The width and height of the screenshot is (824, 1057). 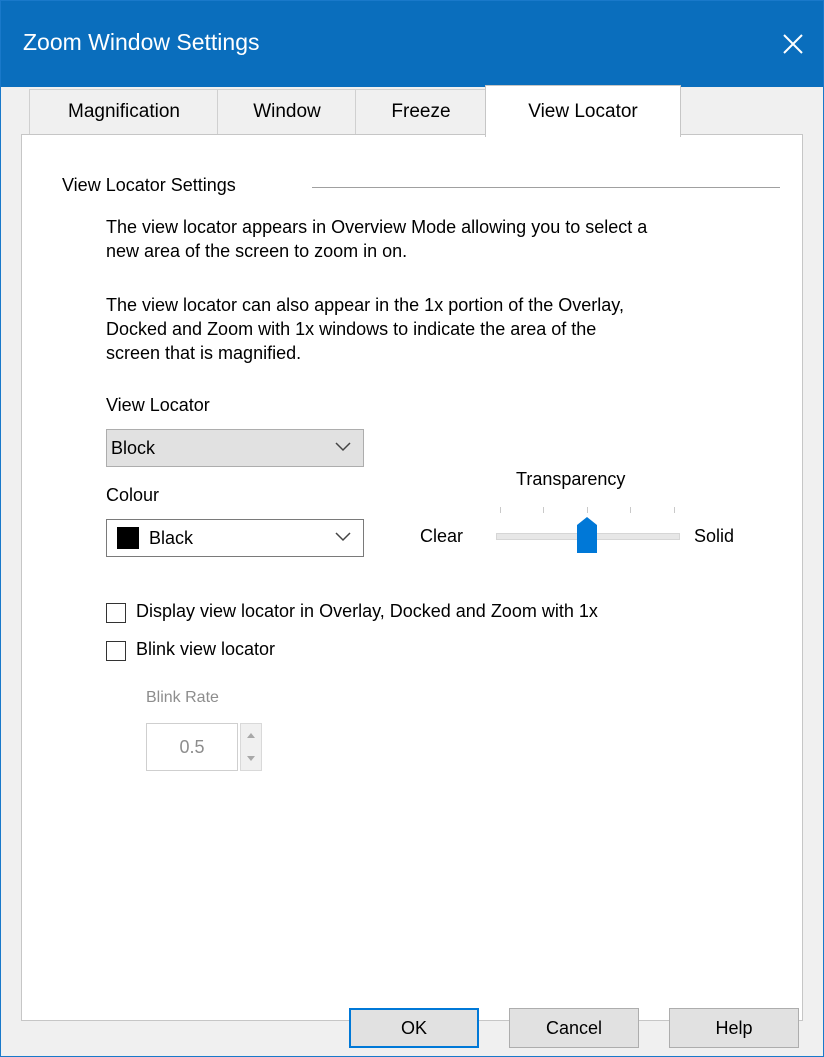 I want to click on colour-value: Black, so click(x=171, y=537).